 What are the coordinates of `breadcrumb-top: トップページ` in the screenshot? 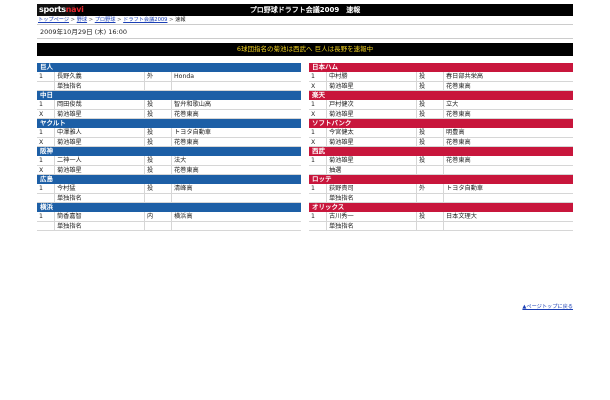 It's located at (53, 20).